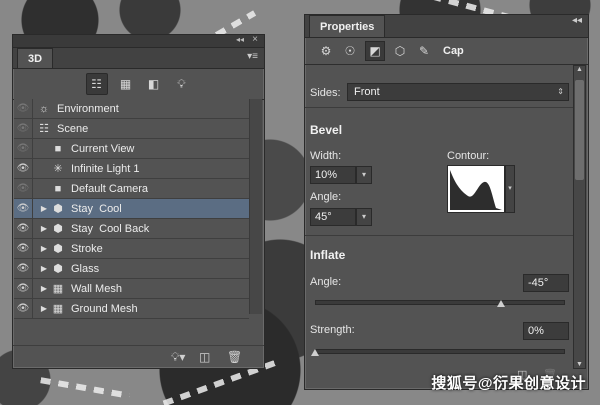 The height and width of the screenshot is (405, 600). I want to click on inflate-title: Inflate, so click(328, 255).